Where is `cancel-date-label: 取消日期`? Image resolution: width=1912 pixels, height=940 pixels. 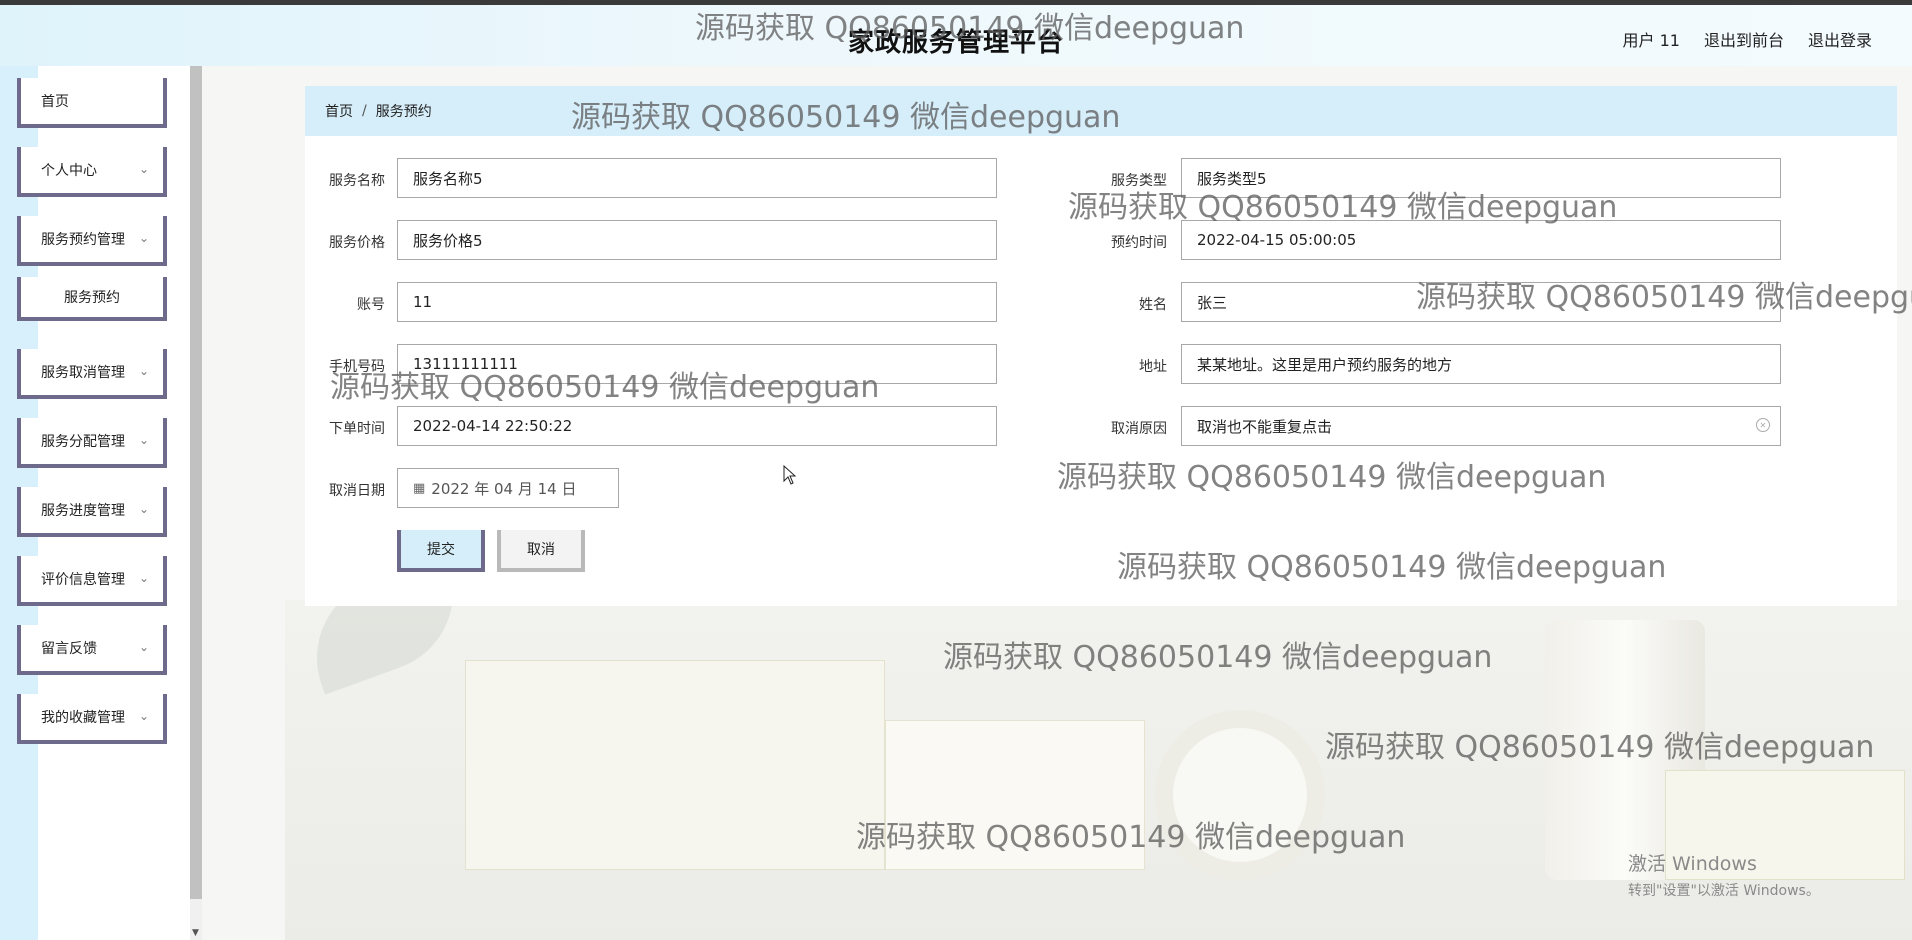
cancel-date-label: 取消日期 is located at coordinates (357, 491).